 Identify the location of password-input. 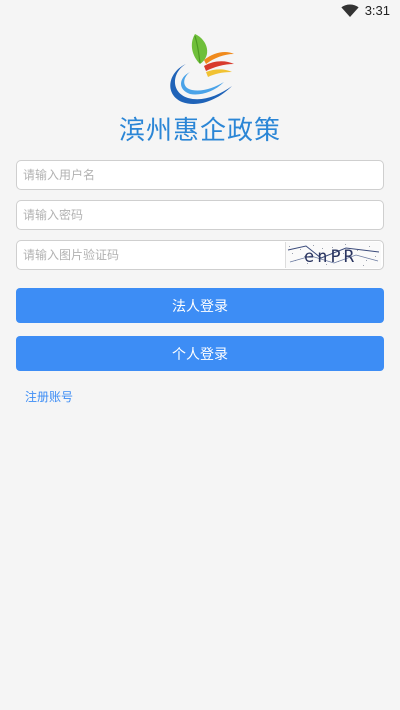
(200, 215).